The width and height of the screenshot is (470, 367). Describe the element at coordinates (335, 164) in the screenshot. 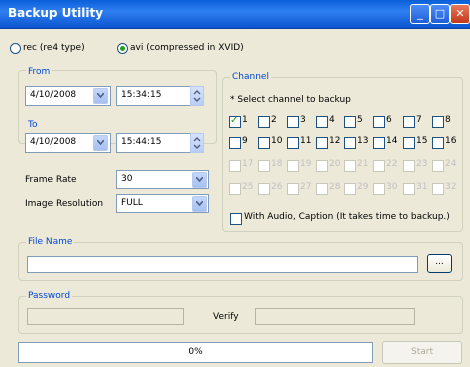

I see `channel-20-label: 20` at that location.